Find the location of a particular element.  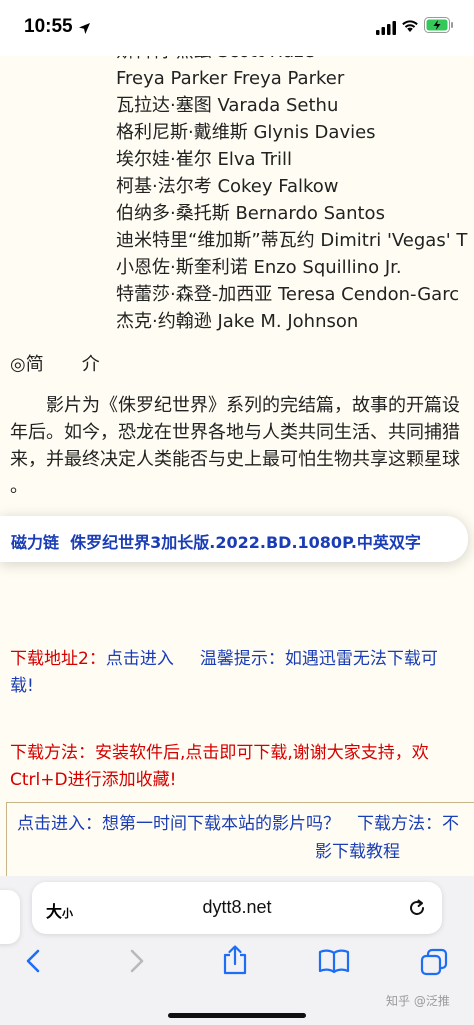

cast-item: 柯基·法尔考 Cokey Falkow is located at coordinates (227, 186).